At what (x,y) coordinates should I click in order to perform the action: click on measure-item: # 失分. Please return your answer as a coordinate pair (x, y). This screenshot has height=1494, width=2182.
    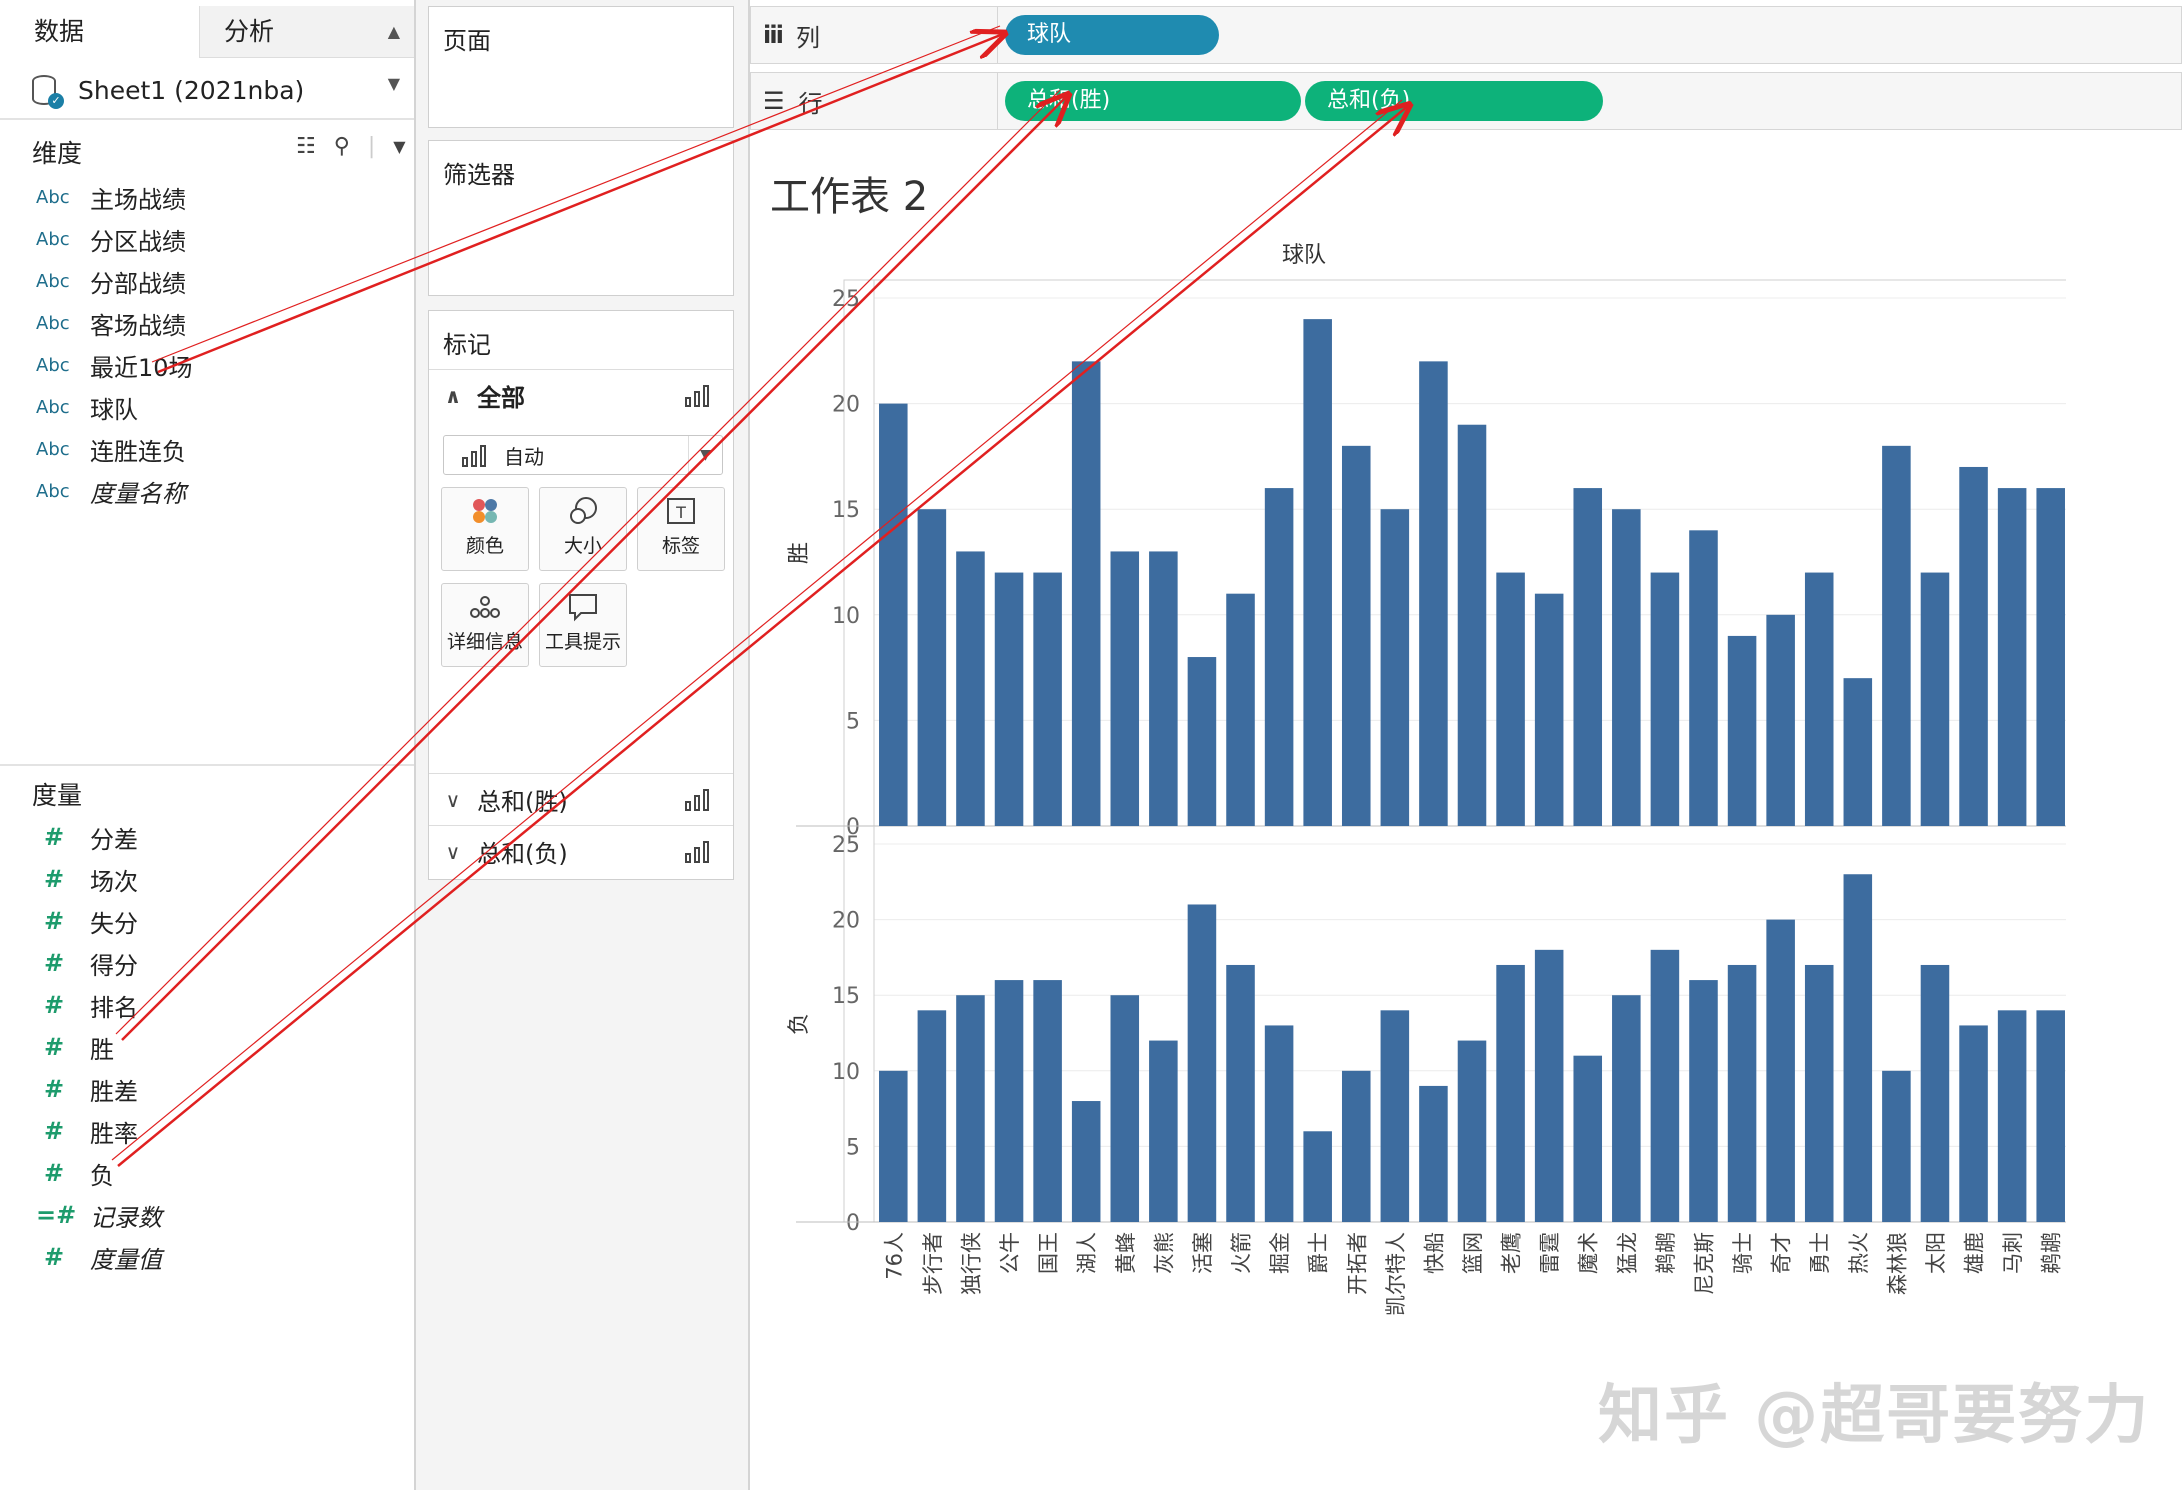
    Looking at the image, I should click on (87, 921).